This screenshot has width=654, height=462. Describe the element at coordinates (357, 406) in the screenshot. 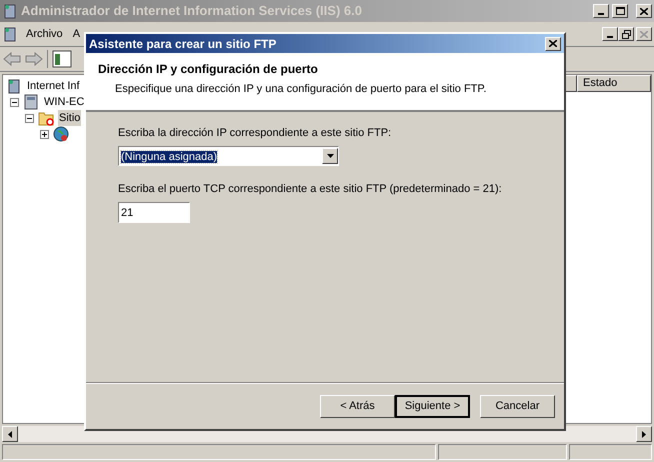

I see `wizard-button: < Atrás` at that location.